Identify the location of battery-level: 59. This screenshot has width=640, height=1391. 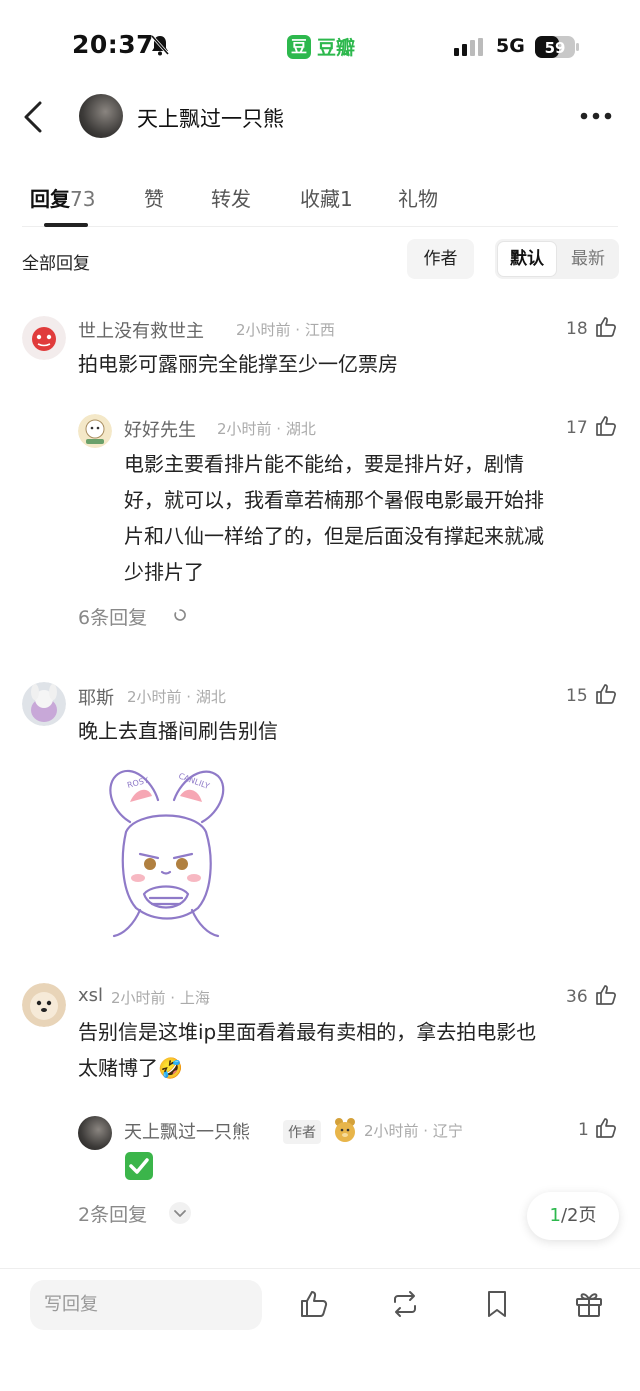
(555, 48).